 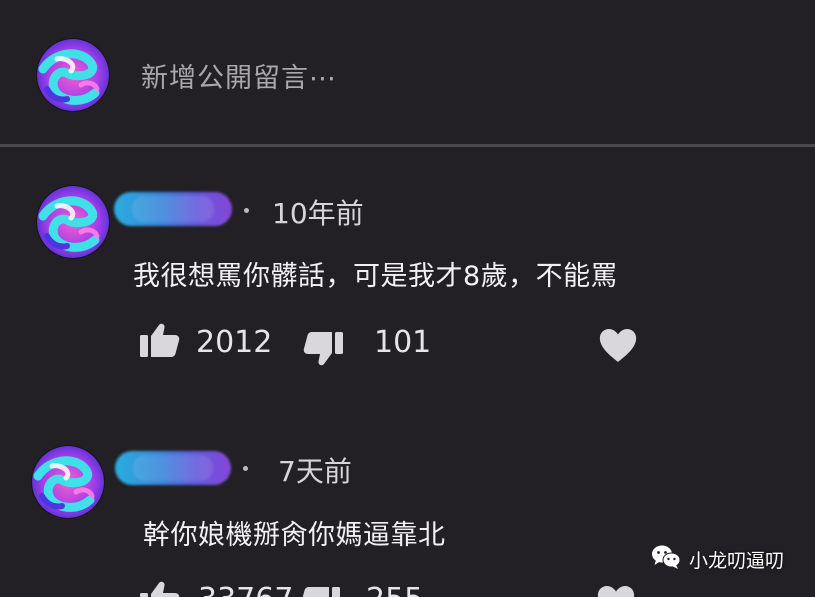 I want to click on watermark-label: 小龙叨逼叨, so click(x=737, y=561).